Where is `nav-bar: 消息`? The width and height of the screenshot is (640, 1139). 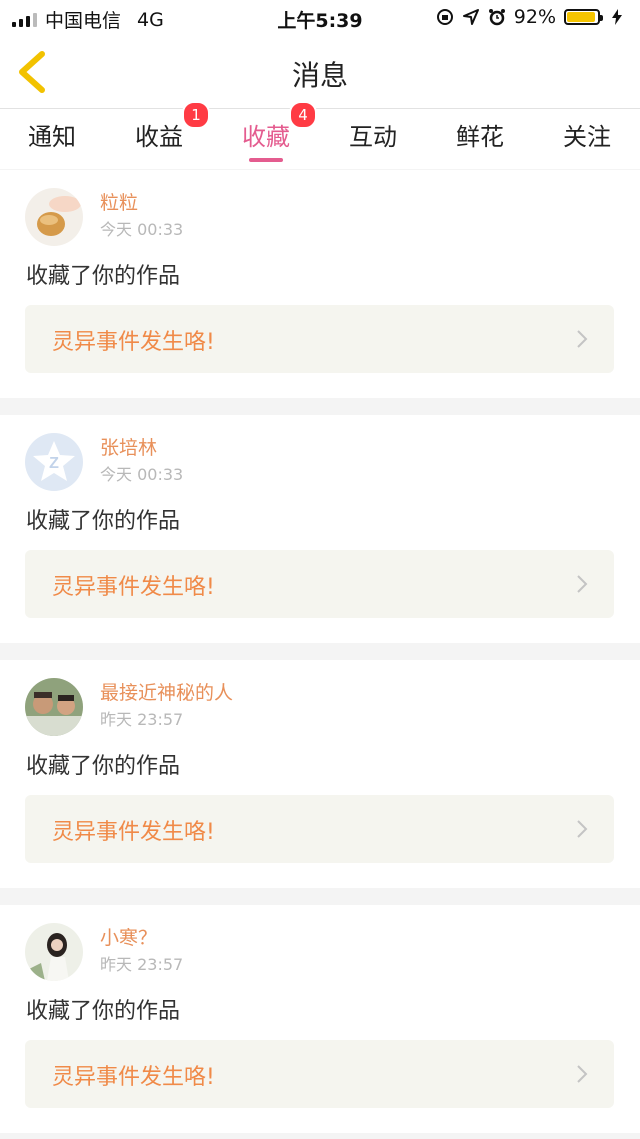
nav-bar: 消息 is located at coordinates (320, 72).